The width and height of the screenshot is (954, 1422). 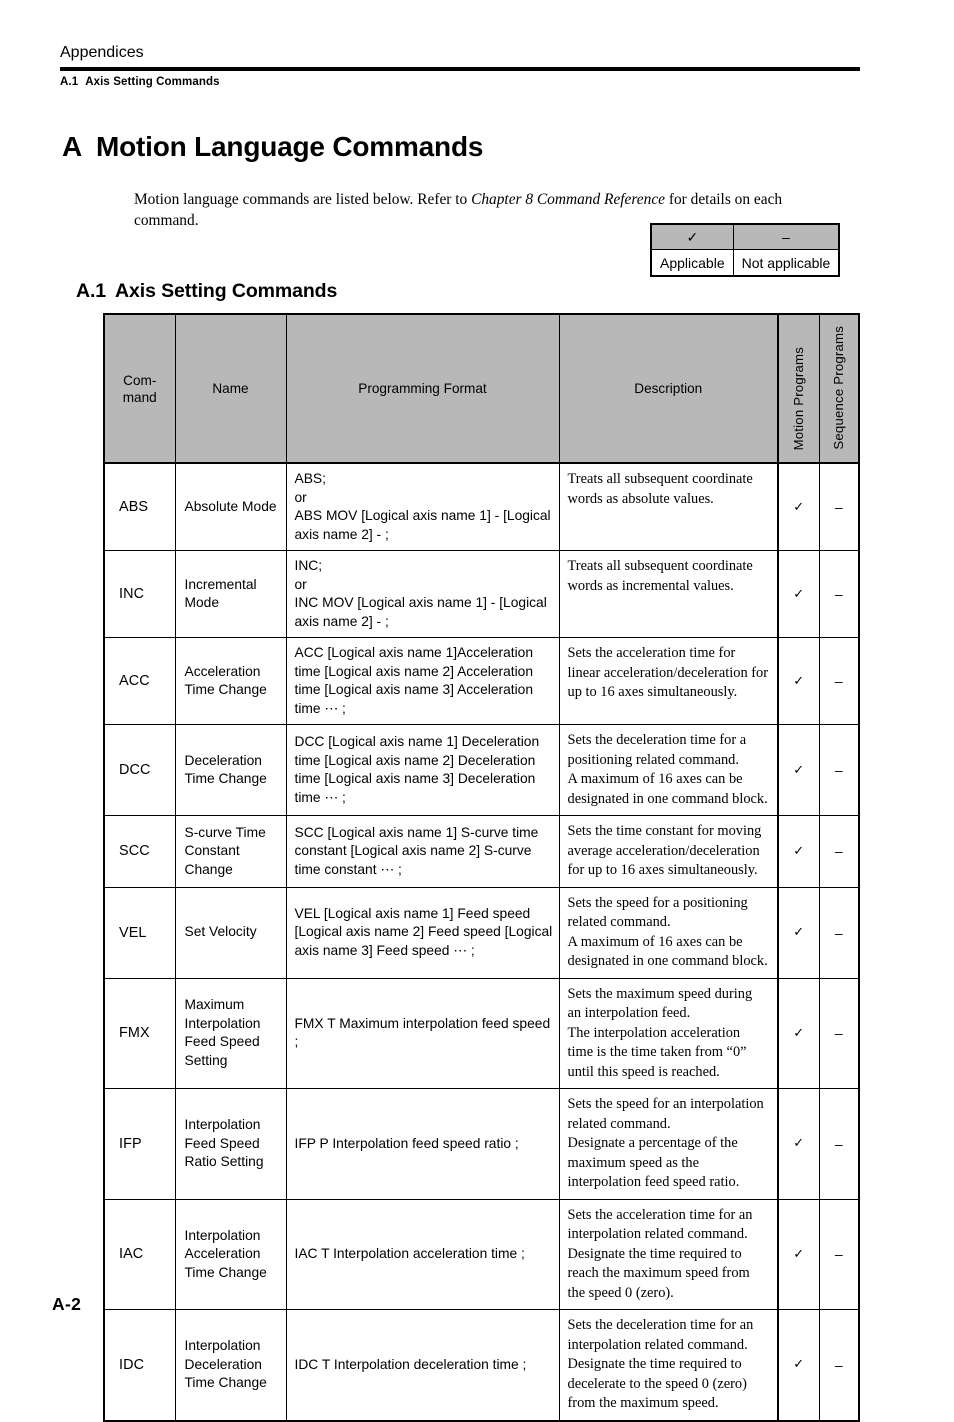 What do you see at coordinates (230, 1144) in the screenshot?
I see `cell-name: Interpolation Feed Speed Ratio Setting` at bounding box center [230, 1144].